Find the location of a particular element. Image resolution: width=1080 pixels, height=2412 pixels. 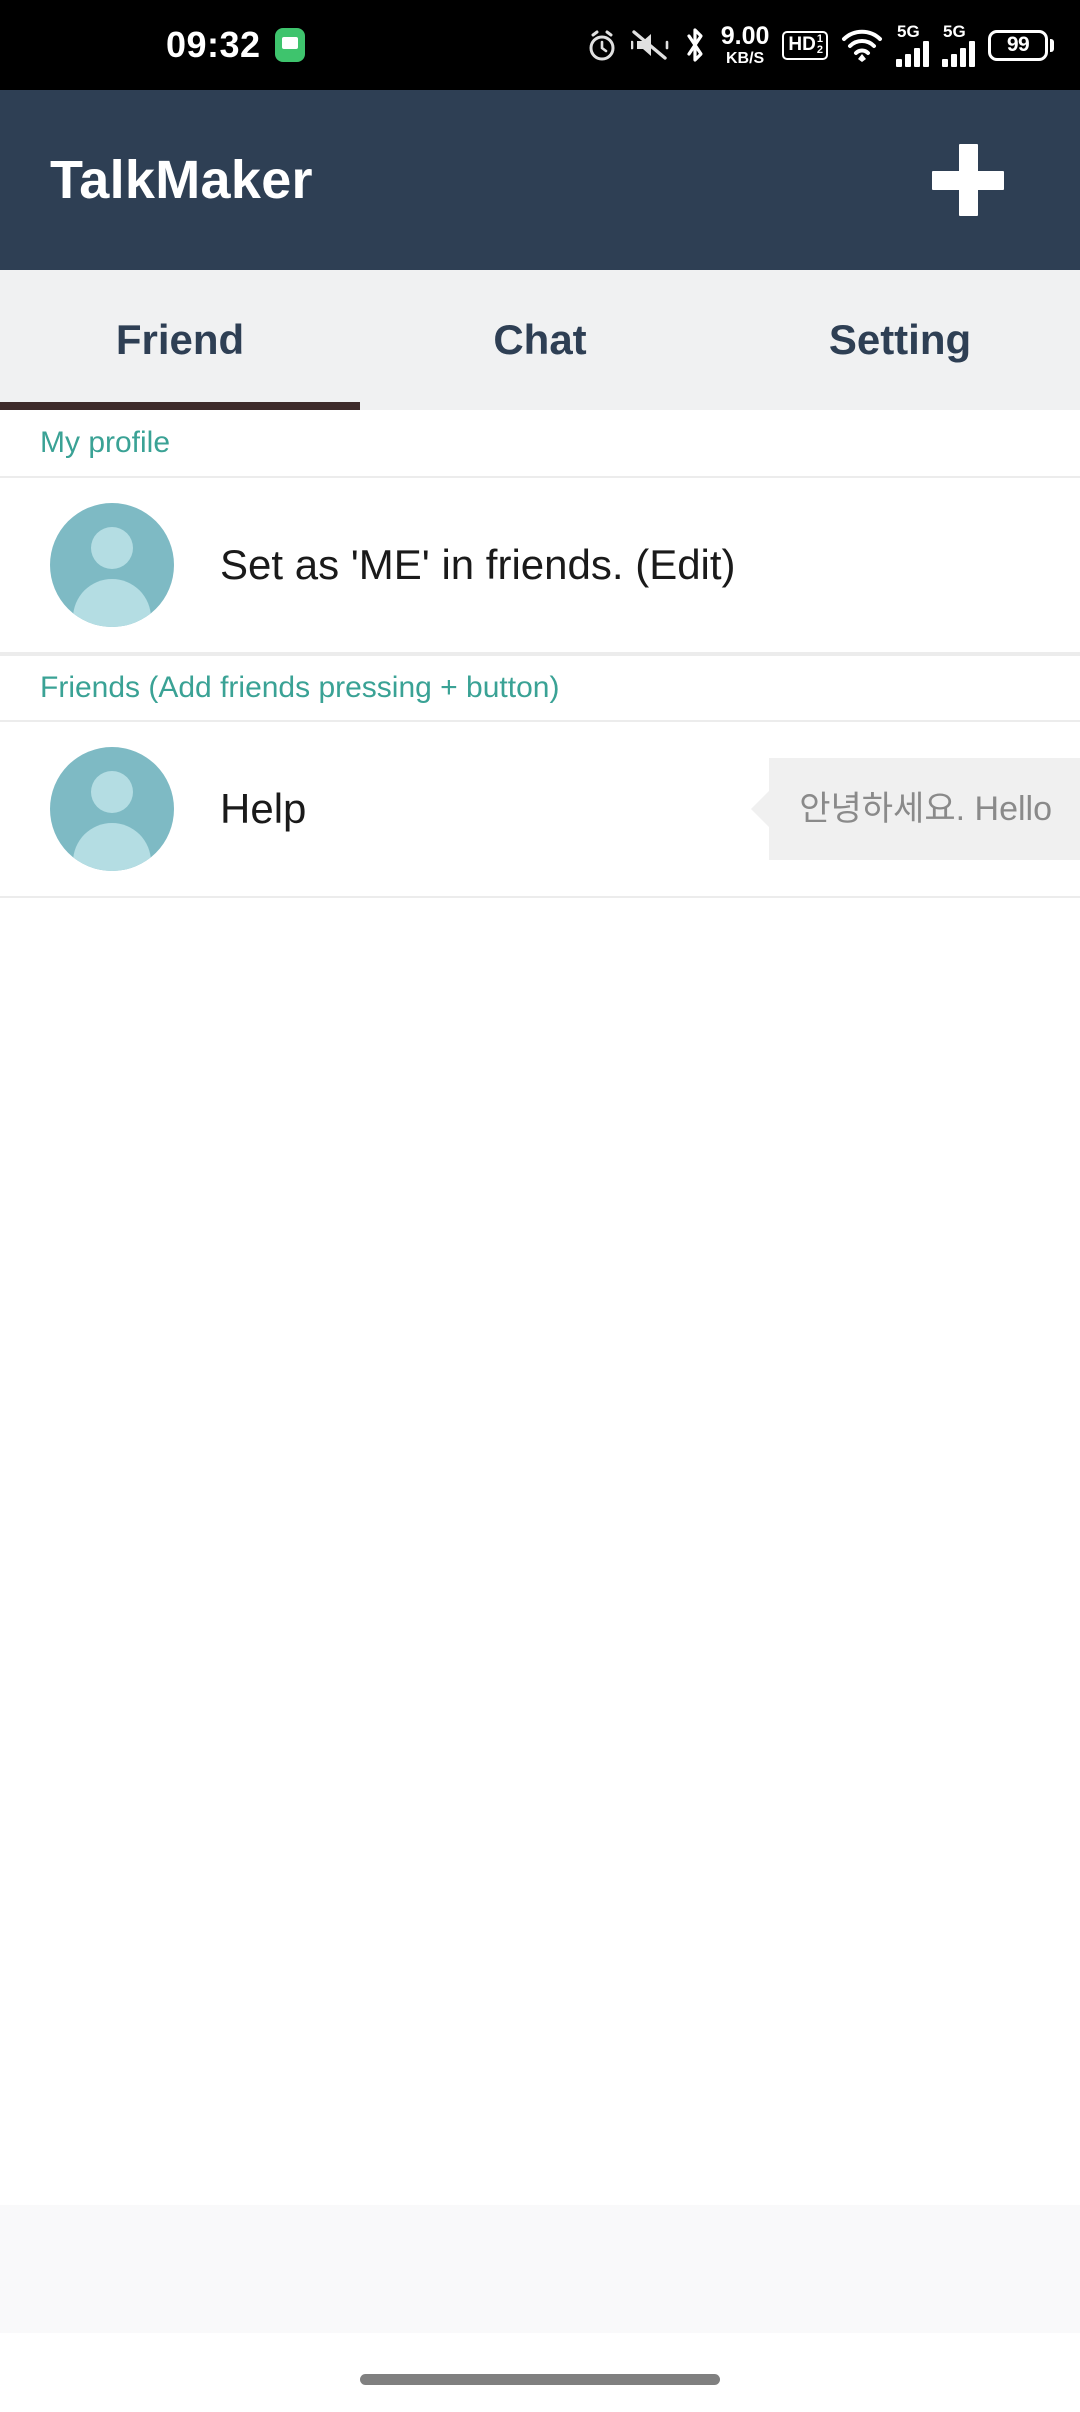

battery-cap is located at coordinates (1052, 45).